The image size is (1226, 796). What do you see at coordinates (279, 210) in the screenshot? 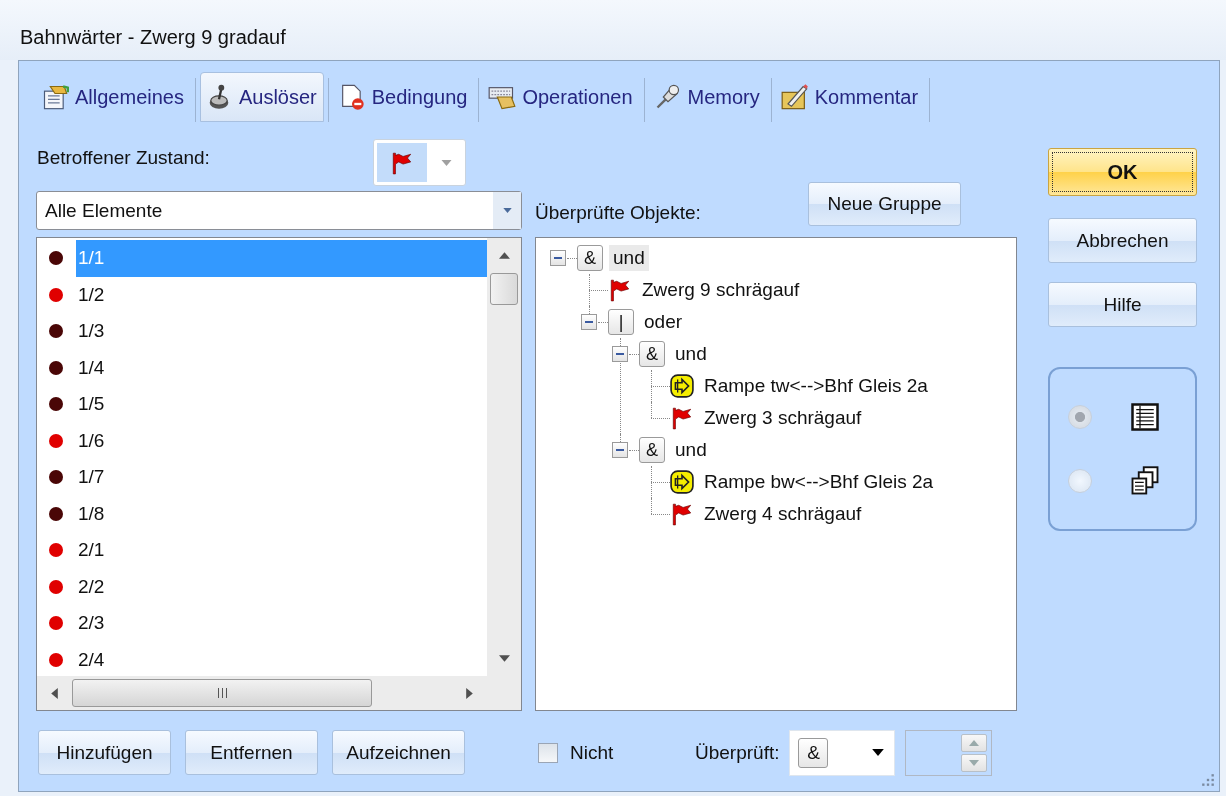
I see `filter-dropdown: Alle Elemente` at bounding box center [279, 210].